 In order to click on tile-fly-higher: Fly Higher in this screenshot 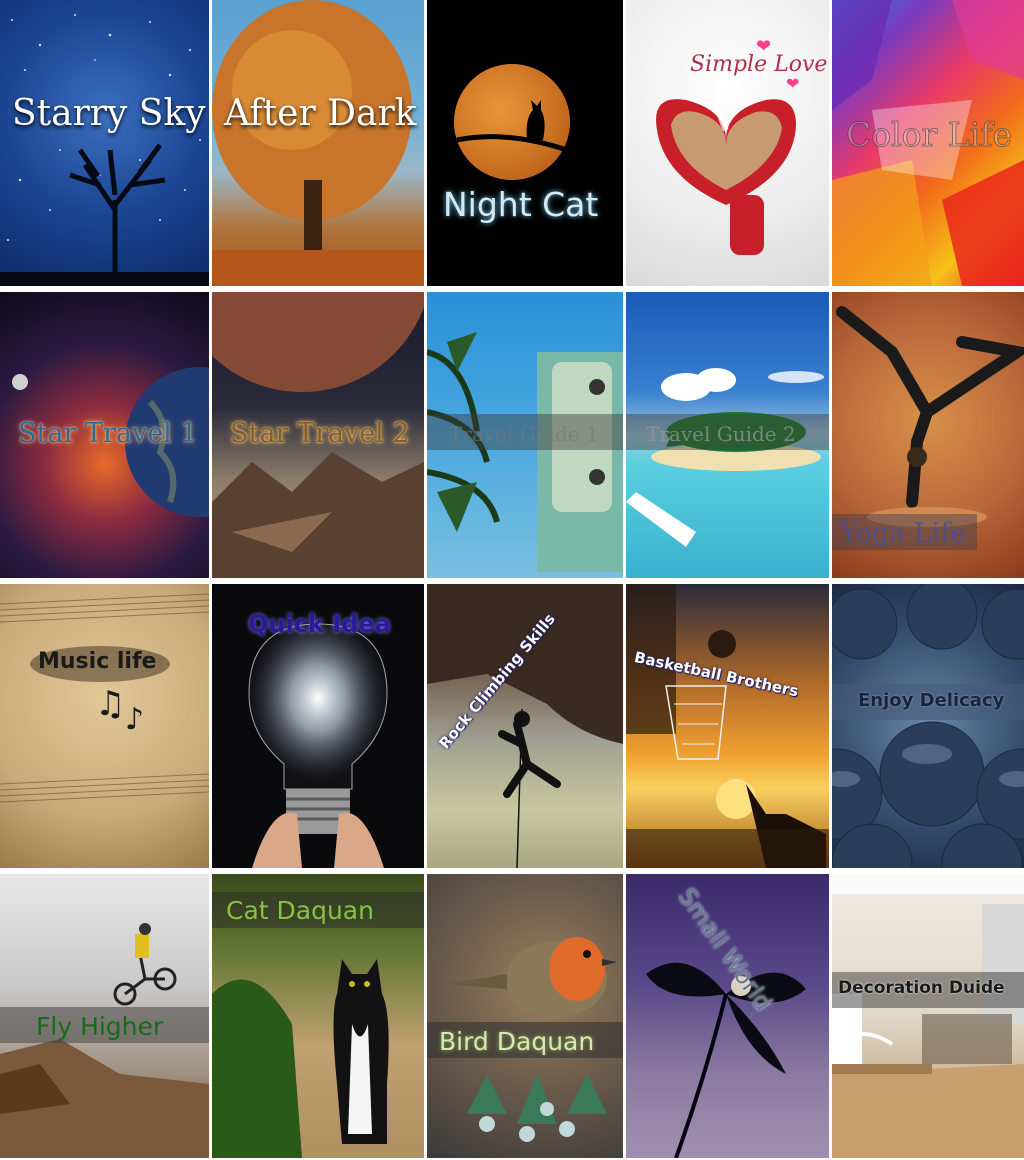, I will do `click(104, 1016)`.